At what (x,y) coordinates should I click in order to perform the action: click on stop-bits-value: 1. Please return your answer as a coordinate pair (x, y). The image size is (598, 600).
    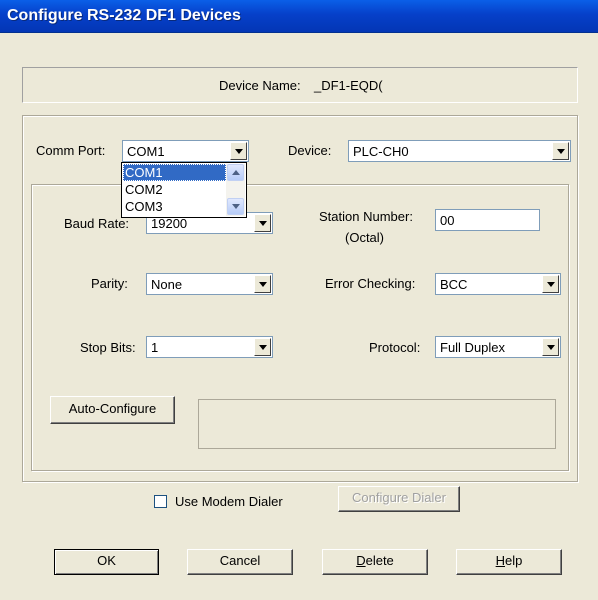
    Looking at the image, I should click on (155, 347).